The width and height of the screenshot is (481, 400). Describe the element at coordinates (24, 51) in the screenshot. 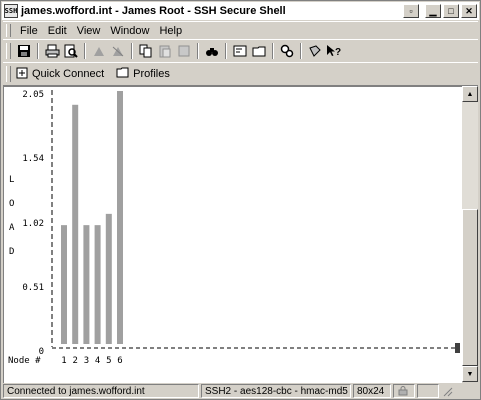

I see `save-icon` at that location.